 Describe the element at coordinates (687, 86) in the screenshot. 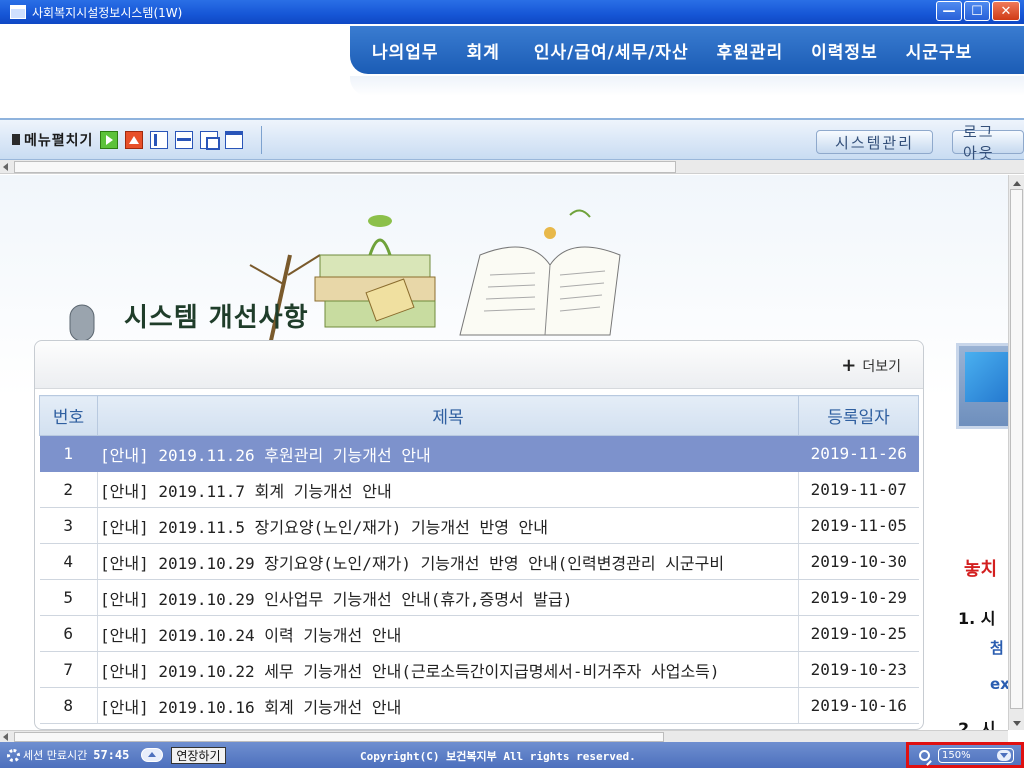

I see `nav-shadow` at that location.